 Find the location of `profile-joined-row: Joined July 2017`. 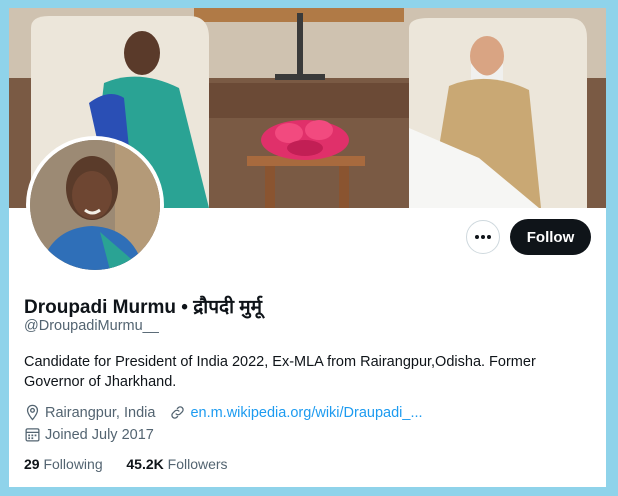

profile-joined-row: Joined July 2017 is located at coordinates (89, 434).